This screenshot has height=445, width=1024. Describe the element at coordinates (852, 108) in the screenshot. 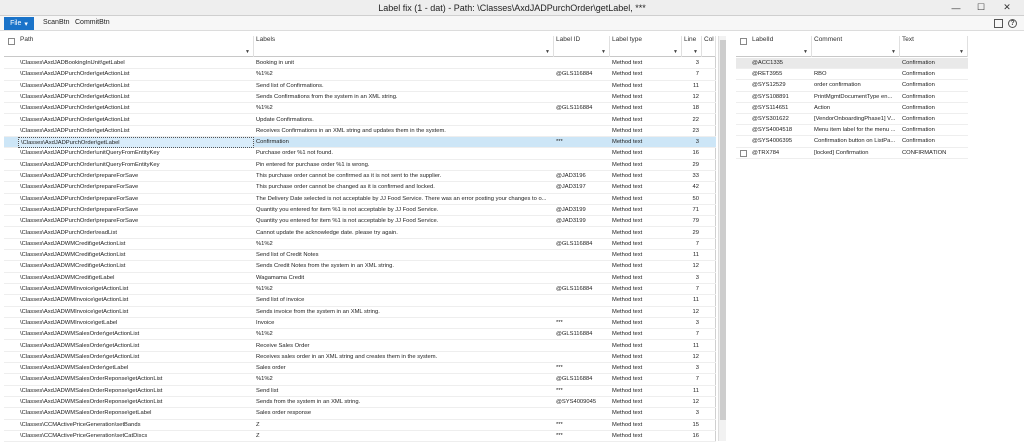

I see `list-item: @SYS114651 Action Confirmation` at that location.